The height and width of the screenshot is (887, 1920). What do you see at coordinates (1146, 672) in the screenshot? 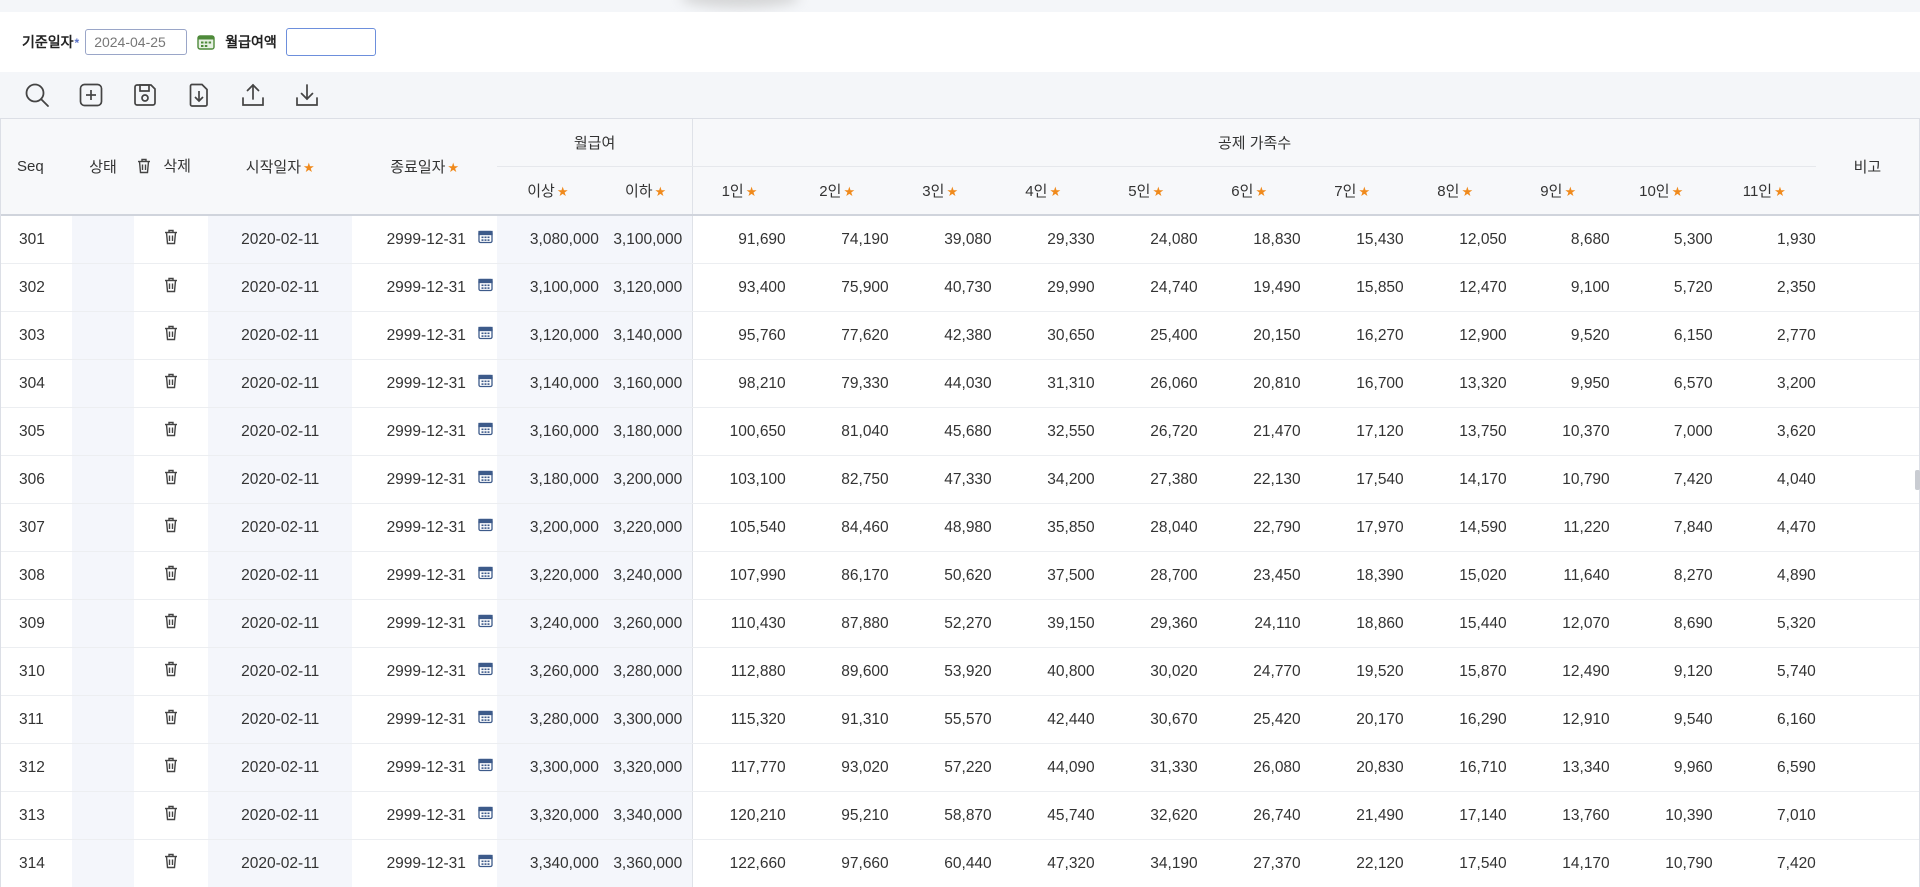
I see `cell-family-5: 30,020` at bounding box center [1146, 672].